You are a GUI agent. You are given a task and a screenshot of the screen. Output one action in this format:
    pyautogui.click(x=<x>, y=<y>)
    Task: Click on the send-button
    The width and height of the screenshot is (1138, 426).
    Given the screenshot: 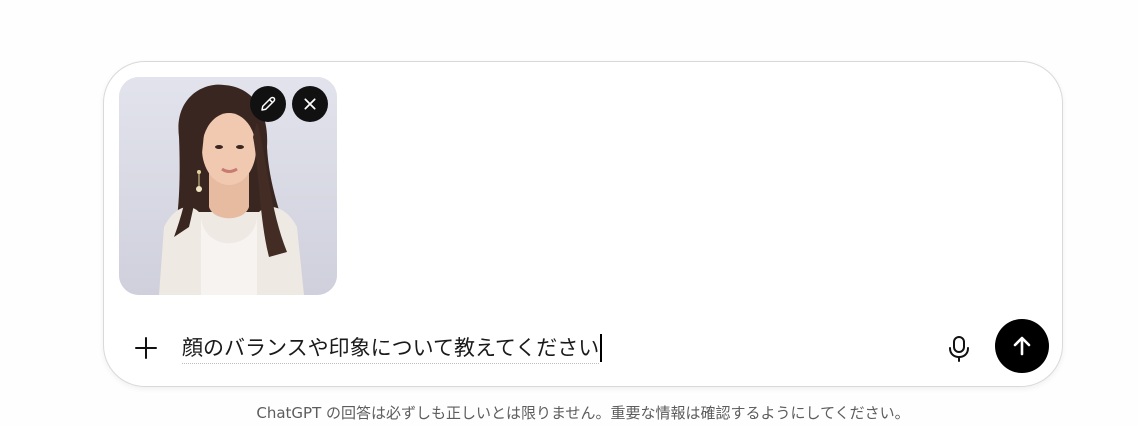 What is the action you would take?
    pyautogui.click(x=1022, y=346)
    